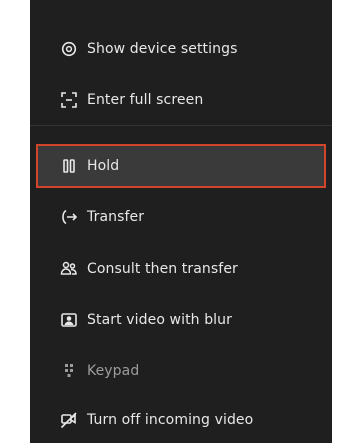 The width and height of the screenshot is (341, 443). I want to click on menu-item-label: Turn off incoming video, so click(170, 420).